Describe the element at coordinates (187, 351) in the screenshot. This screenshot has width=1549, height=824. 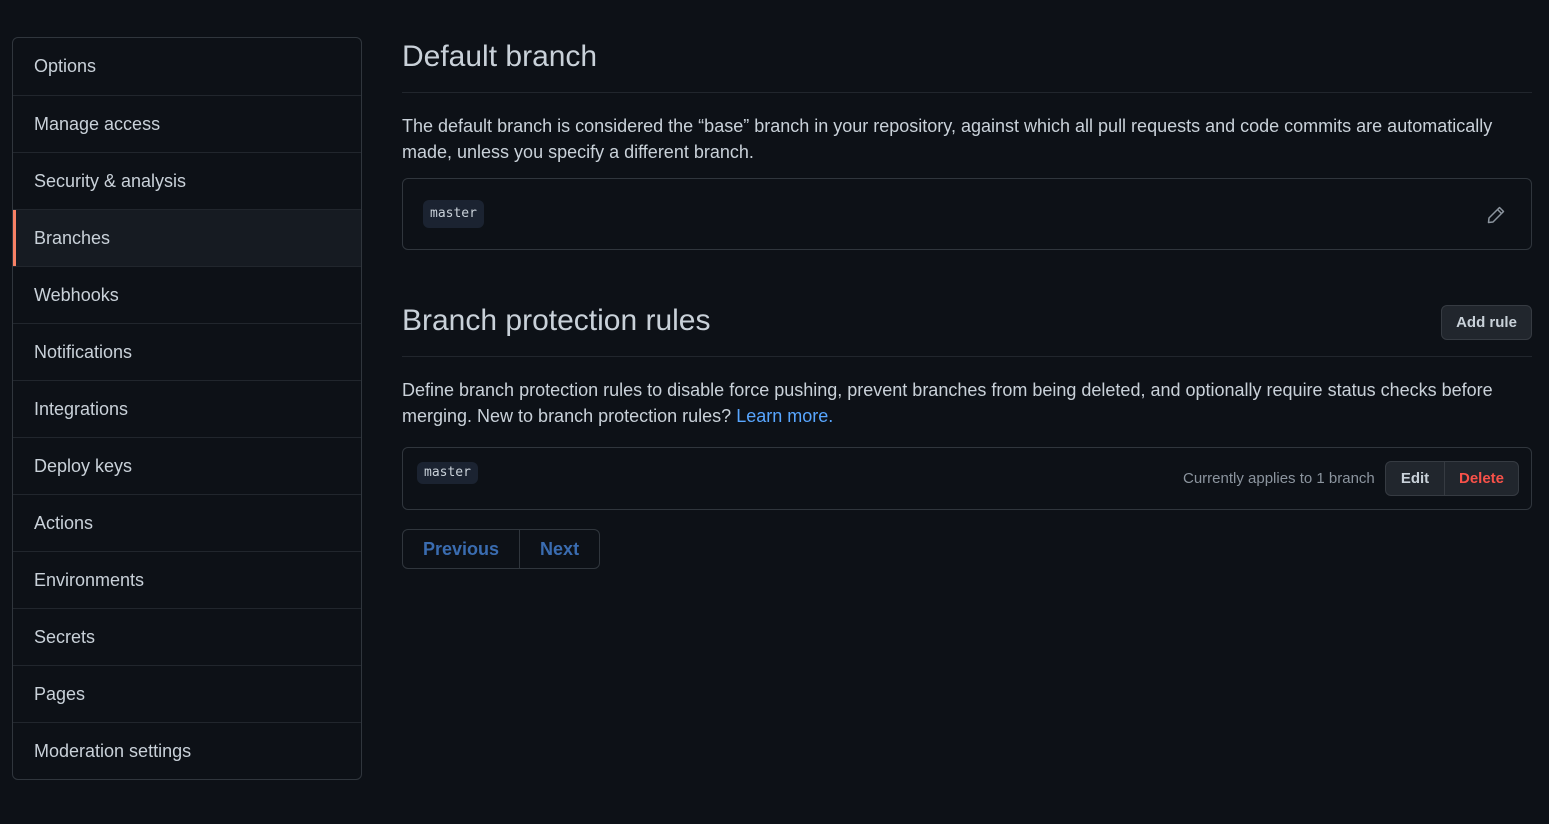
I see `sidebar-item-notifications: Notifications` at that location.